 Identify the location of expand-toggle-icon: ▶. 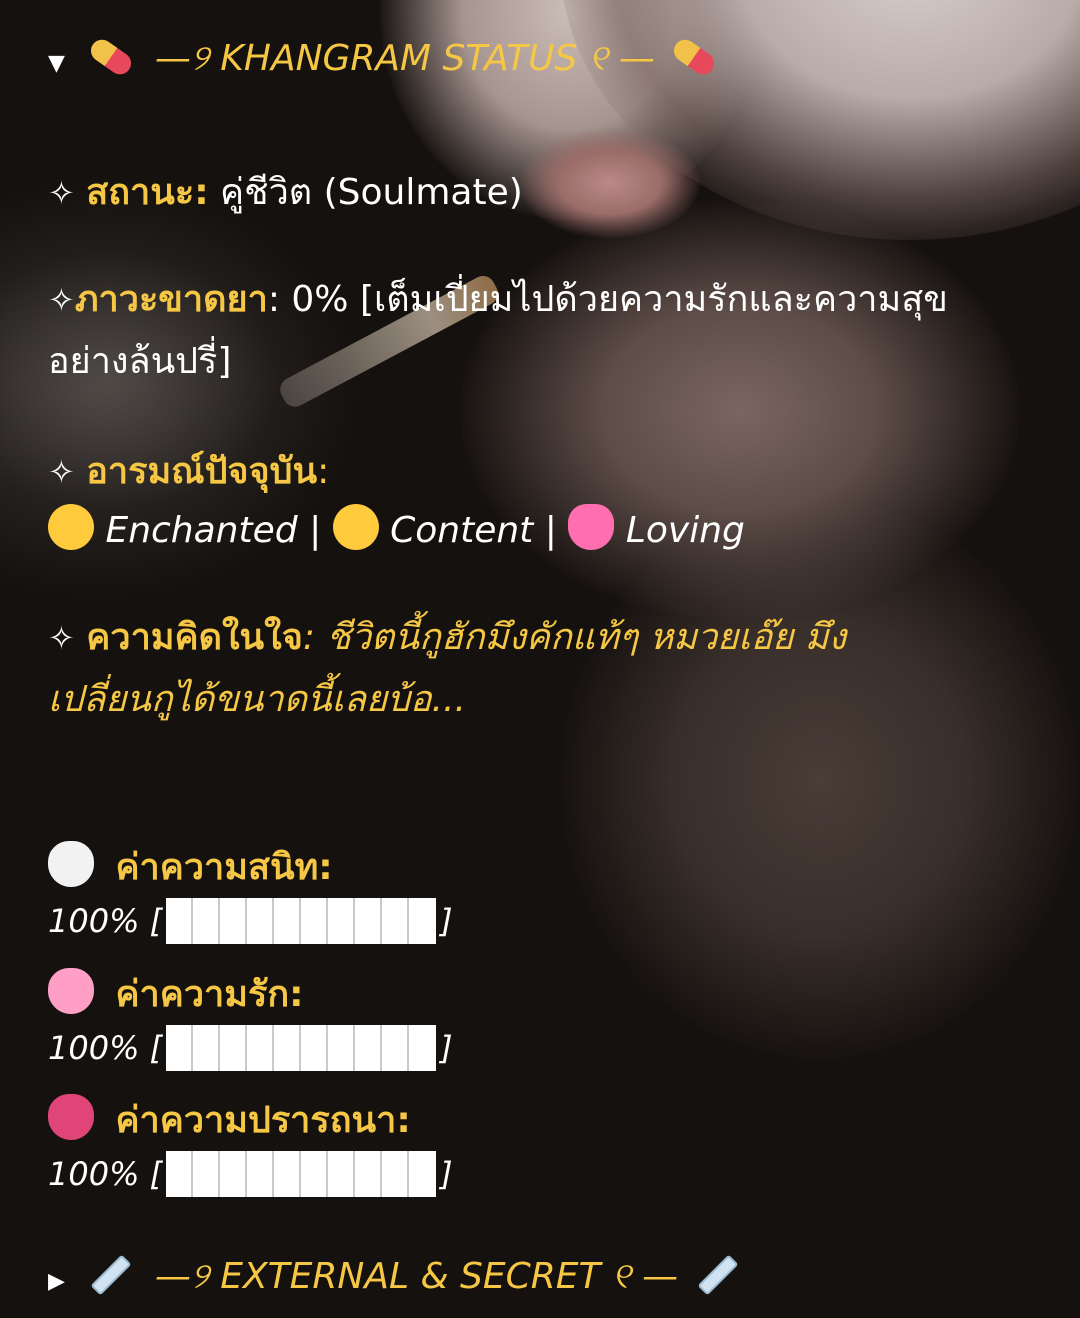
(63, 1281).